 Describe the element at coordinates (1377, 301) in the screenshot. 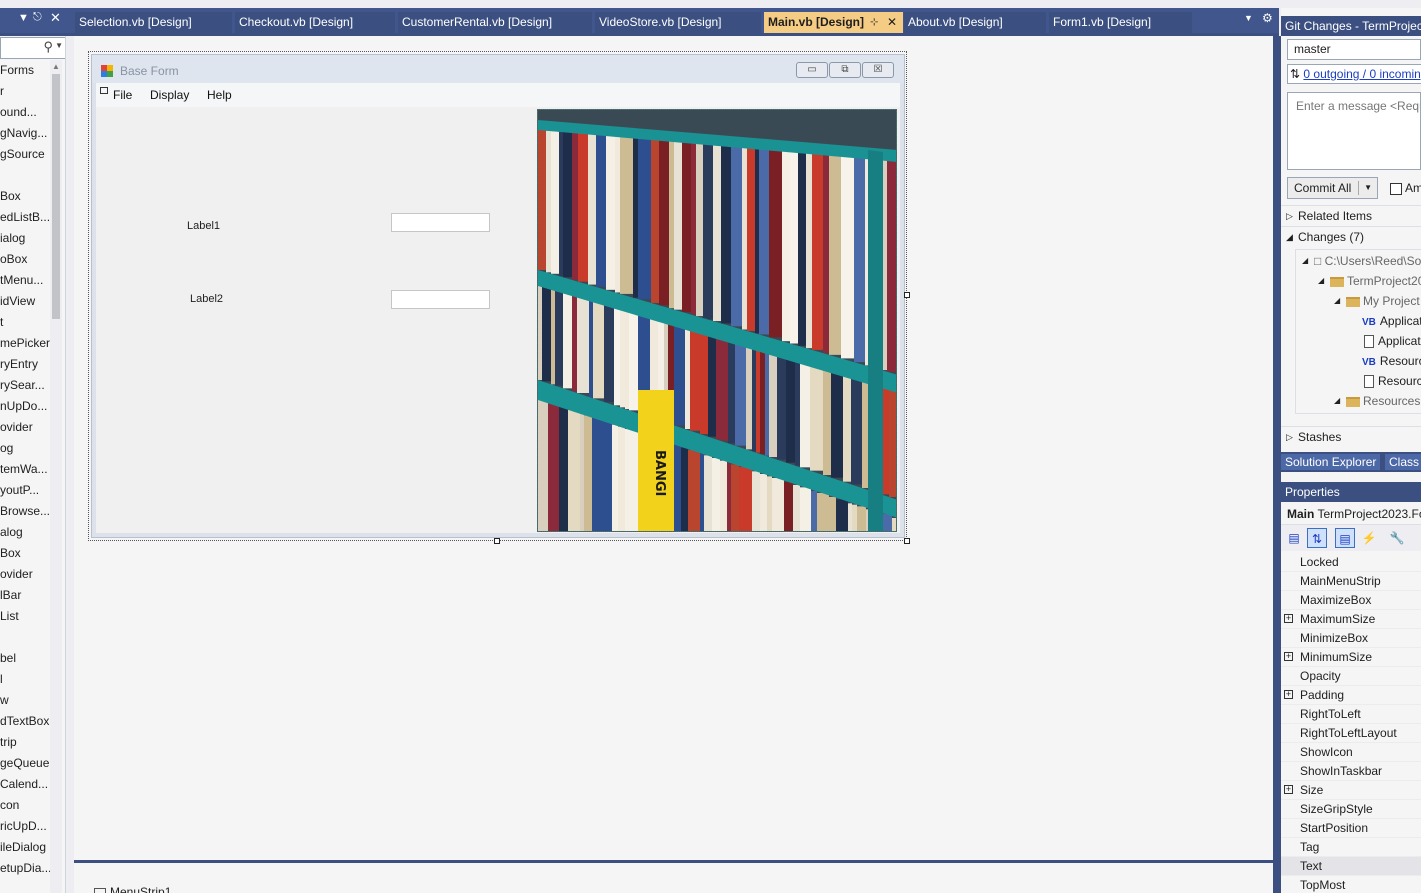

I see `tree-node-my-project: ◢ My Project` at that location.